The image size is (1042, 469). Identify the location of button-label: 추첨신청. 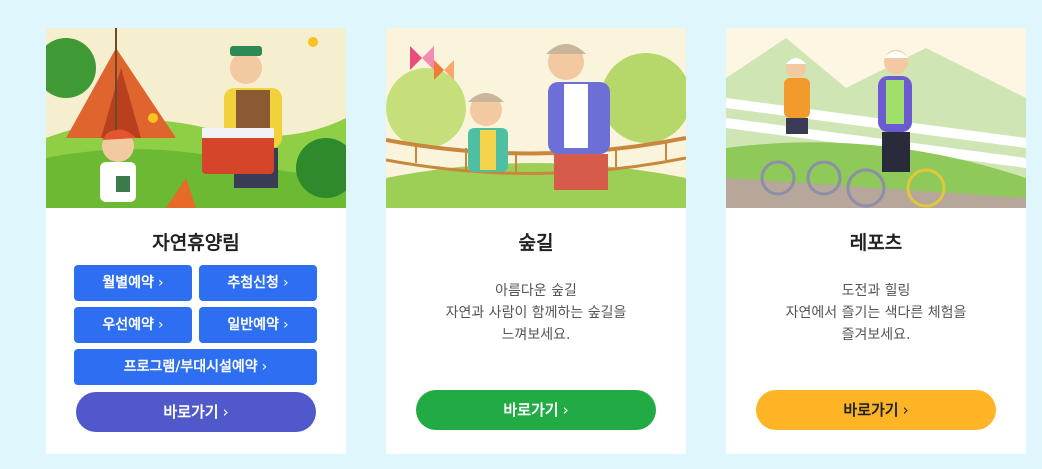
(253, 283).